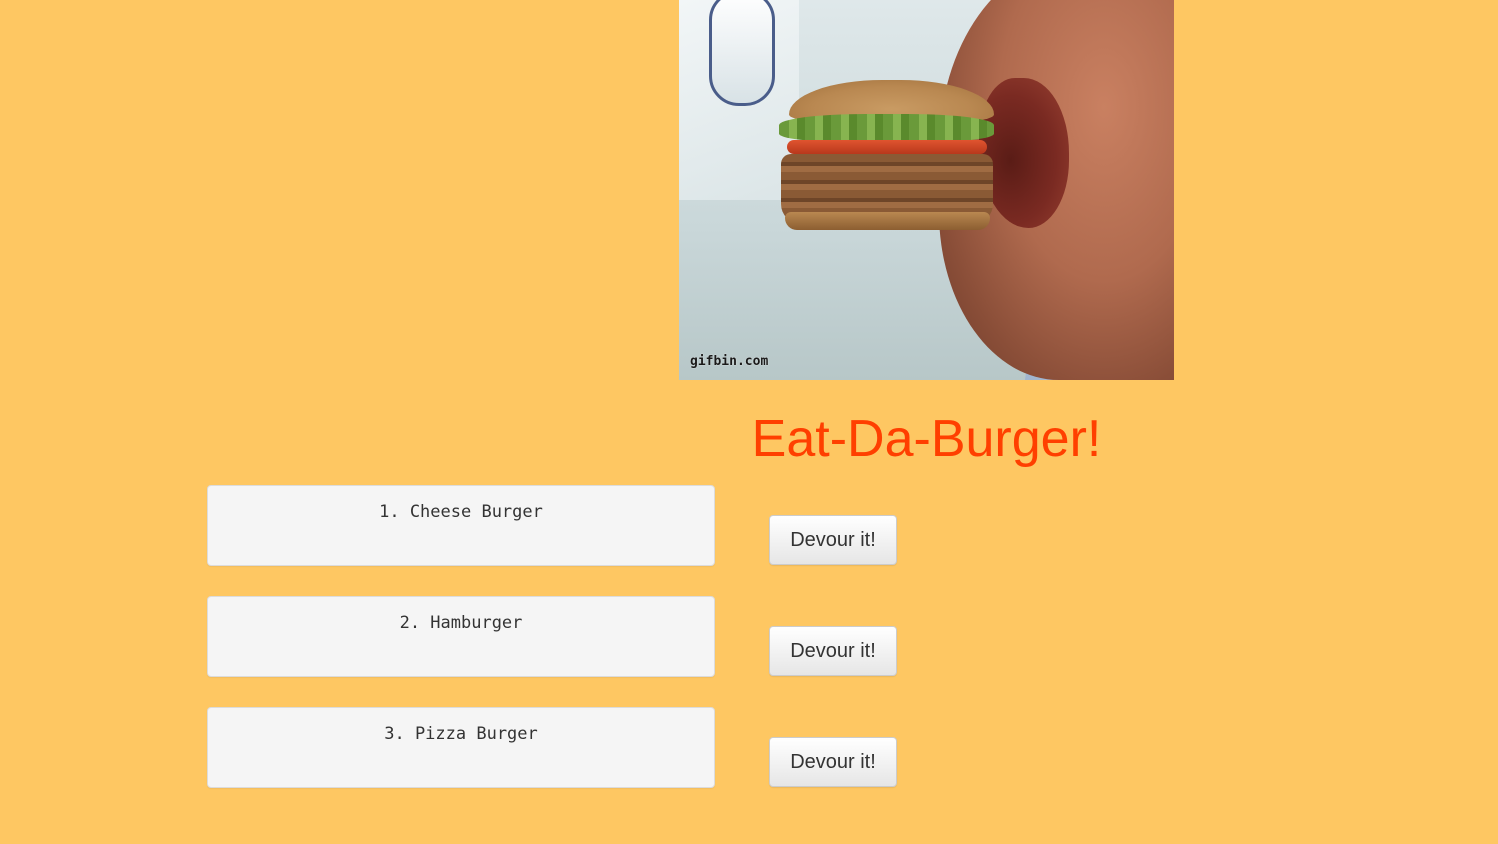 This screenshot has height=844, width=1498. What do you see at coordinates (886, 128) in the screenshot?
I see `burger-lettuce` at bounding box center [886, 128].